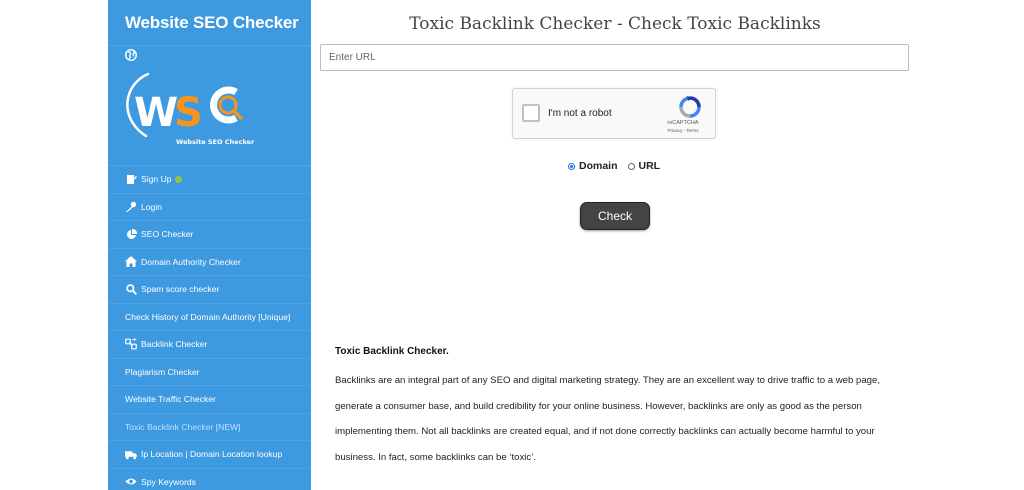 Image resolution: width=1024 pixels, height=490 pixels. Describe the element at coordinates (614, 57) in the screenshot. I see `url-input` at that location.